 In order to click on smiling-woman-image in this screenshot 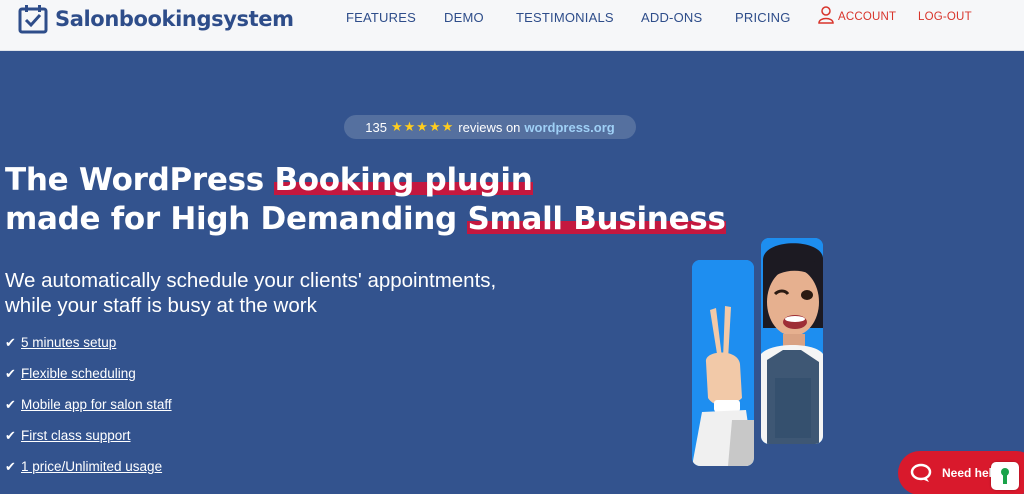, I will do `click(792, 341)`.